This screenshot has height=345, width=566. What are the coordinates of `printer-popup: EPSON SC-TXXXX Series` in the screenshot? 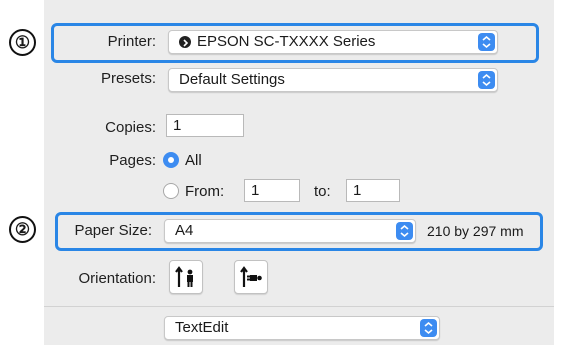 It's located at (333, 42).